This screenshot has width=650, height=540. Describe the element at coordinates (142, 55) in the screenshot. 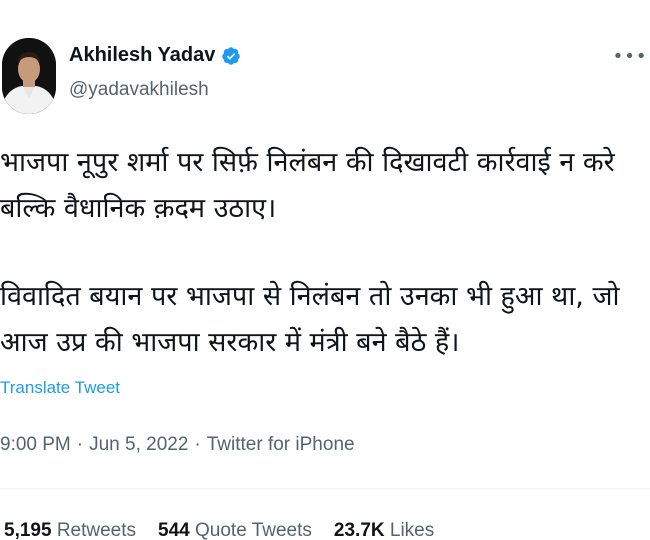

I see `author-display-name: Akhilesh Yadav` at that location.